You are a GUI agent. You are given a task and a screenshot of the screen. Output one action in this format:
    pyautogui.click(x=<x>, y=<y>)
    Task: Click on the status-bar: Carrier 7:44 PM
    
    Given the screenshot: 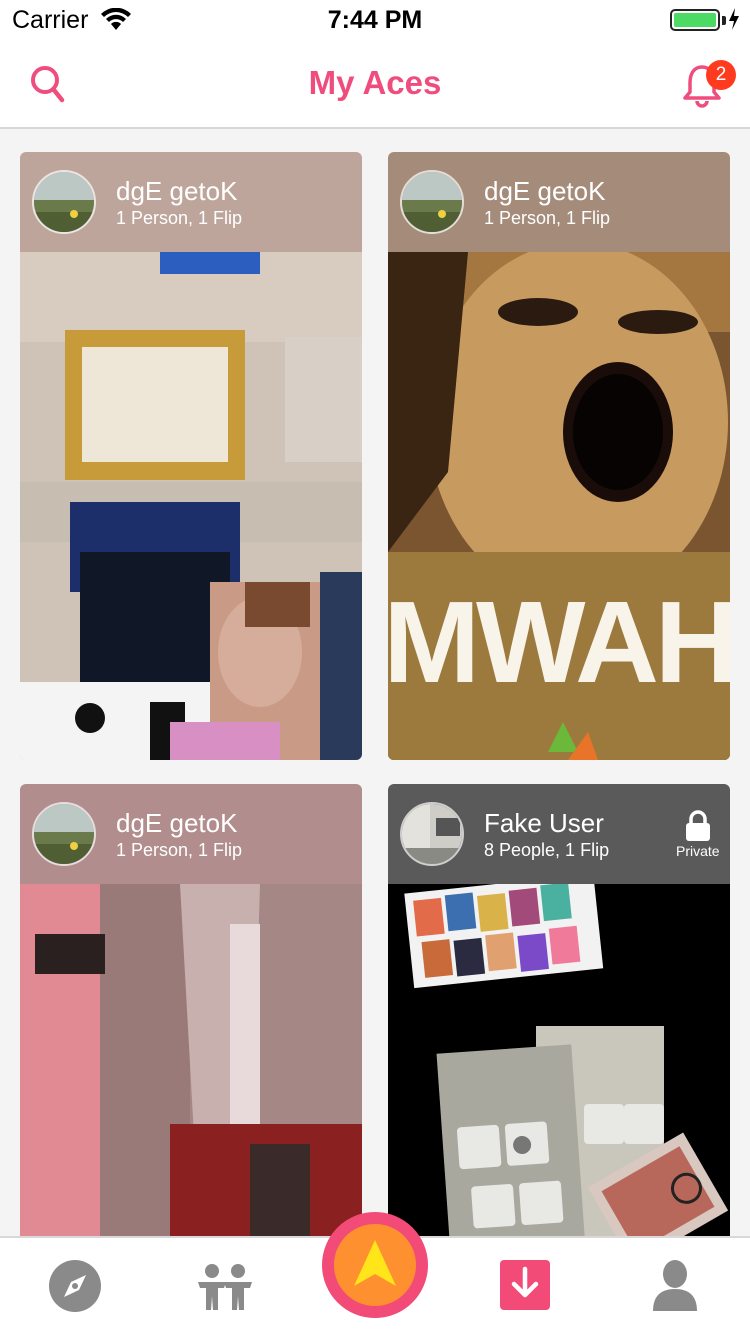 What is the action you would take?
    pyautogui.click(x=375, y=20)
    